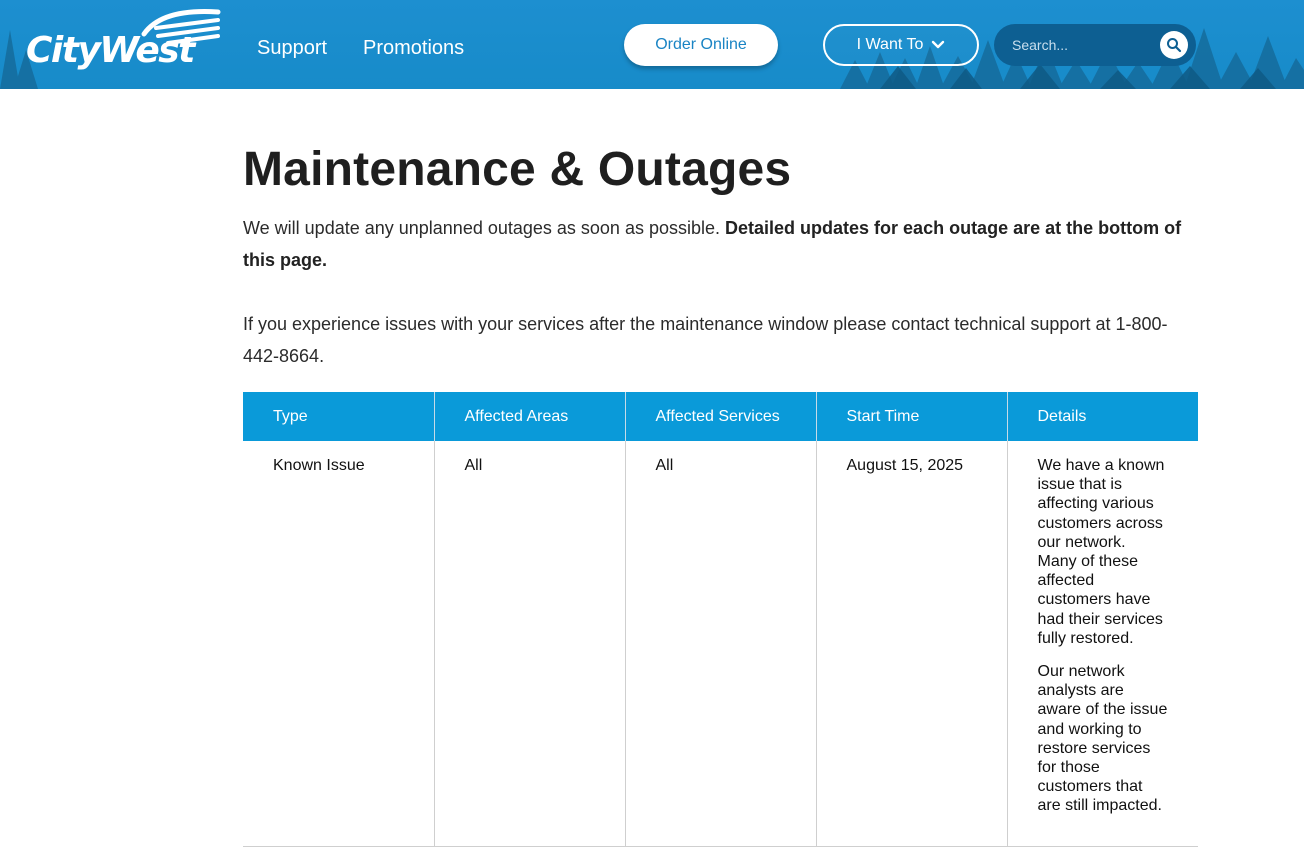  I want to click on order-online-button: Order Online, so click(701, 45).